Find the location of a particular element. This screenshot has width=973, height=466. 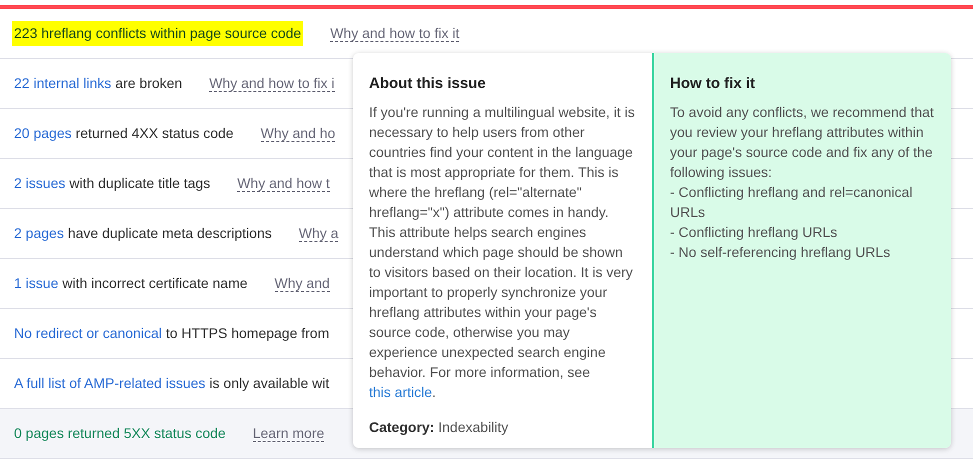

issue-link: 223 hreflang conflicts within page source code is located at coordinates (158, 33).